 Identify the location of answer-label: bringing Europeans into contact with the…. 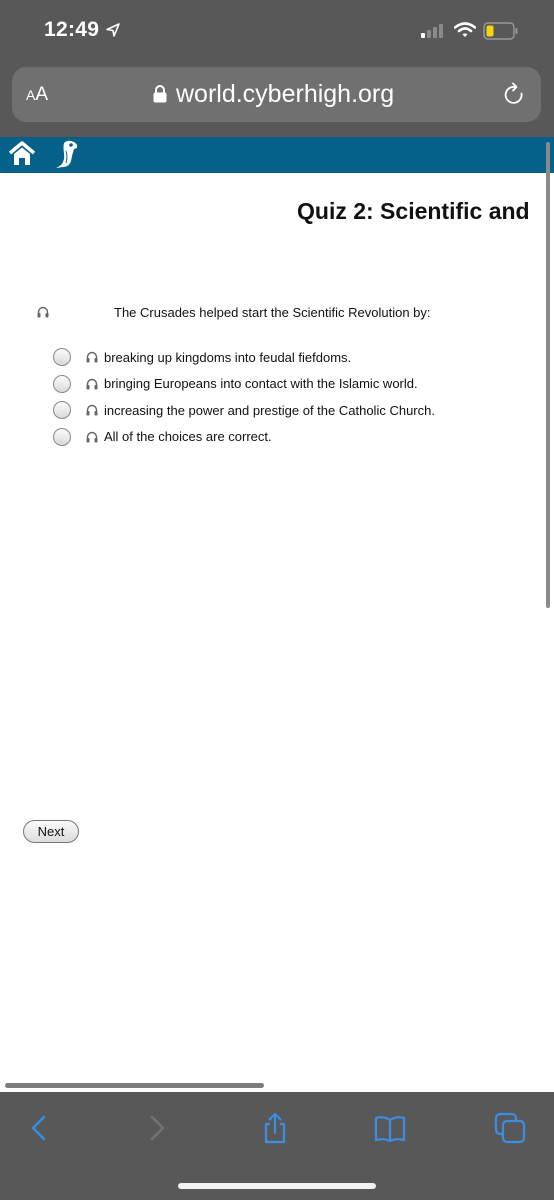
(261, 383).